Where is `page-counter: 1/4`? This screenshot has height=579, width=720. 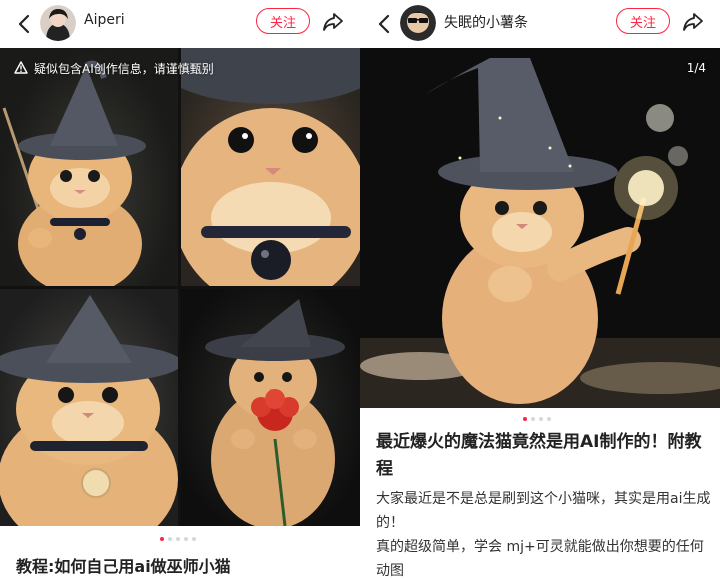 page-counter: 1/4 is located at coordinates (696, 68).